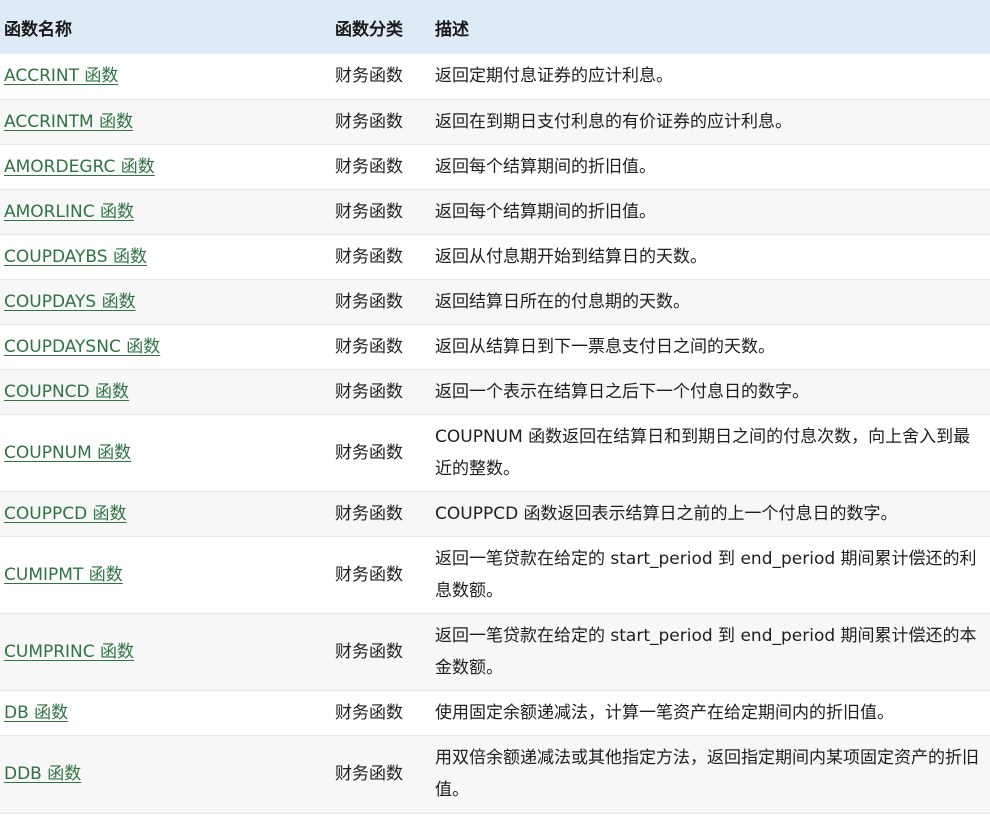  Describe the element at coordinates (452, 29) in the screenshot. I see `header-description: 描述` at that location.